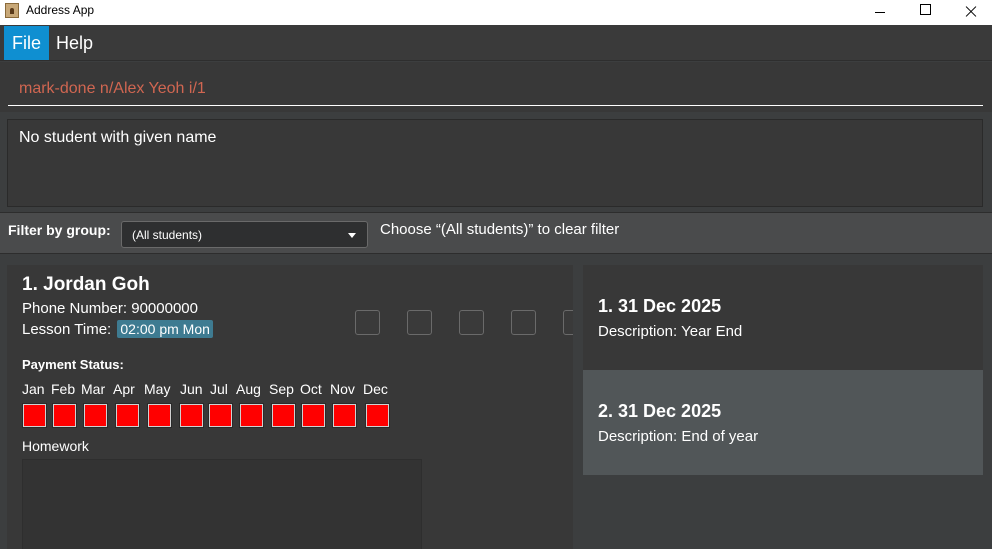 The height and width of the screenshot is (549, 992). I want to click on month-label: May, so click(157, 389).